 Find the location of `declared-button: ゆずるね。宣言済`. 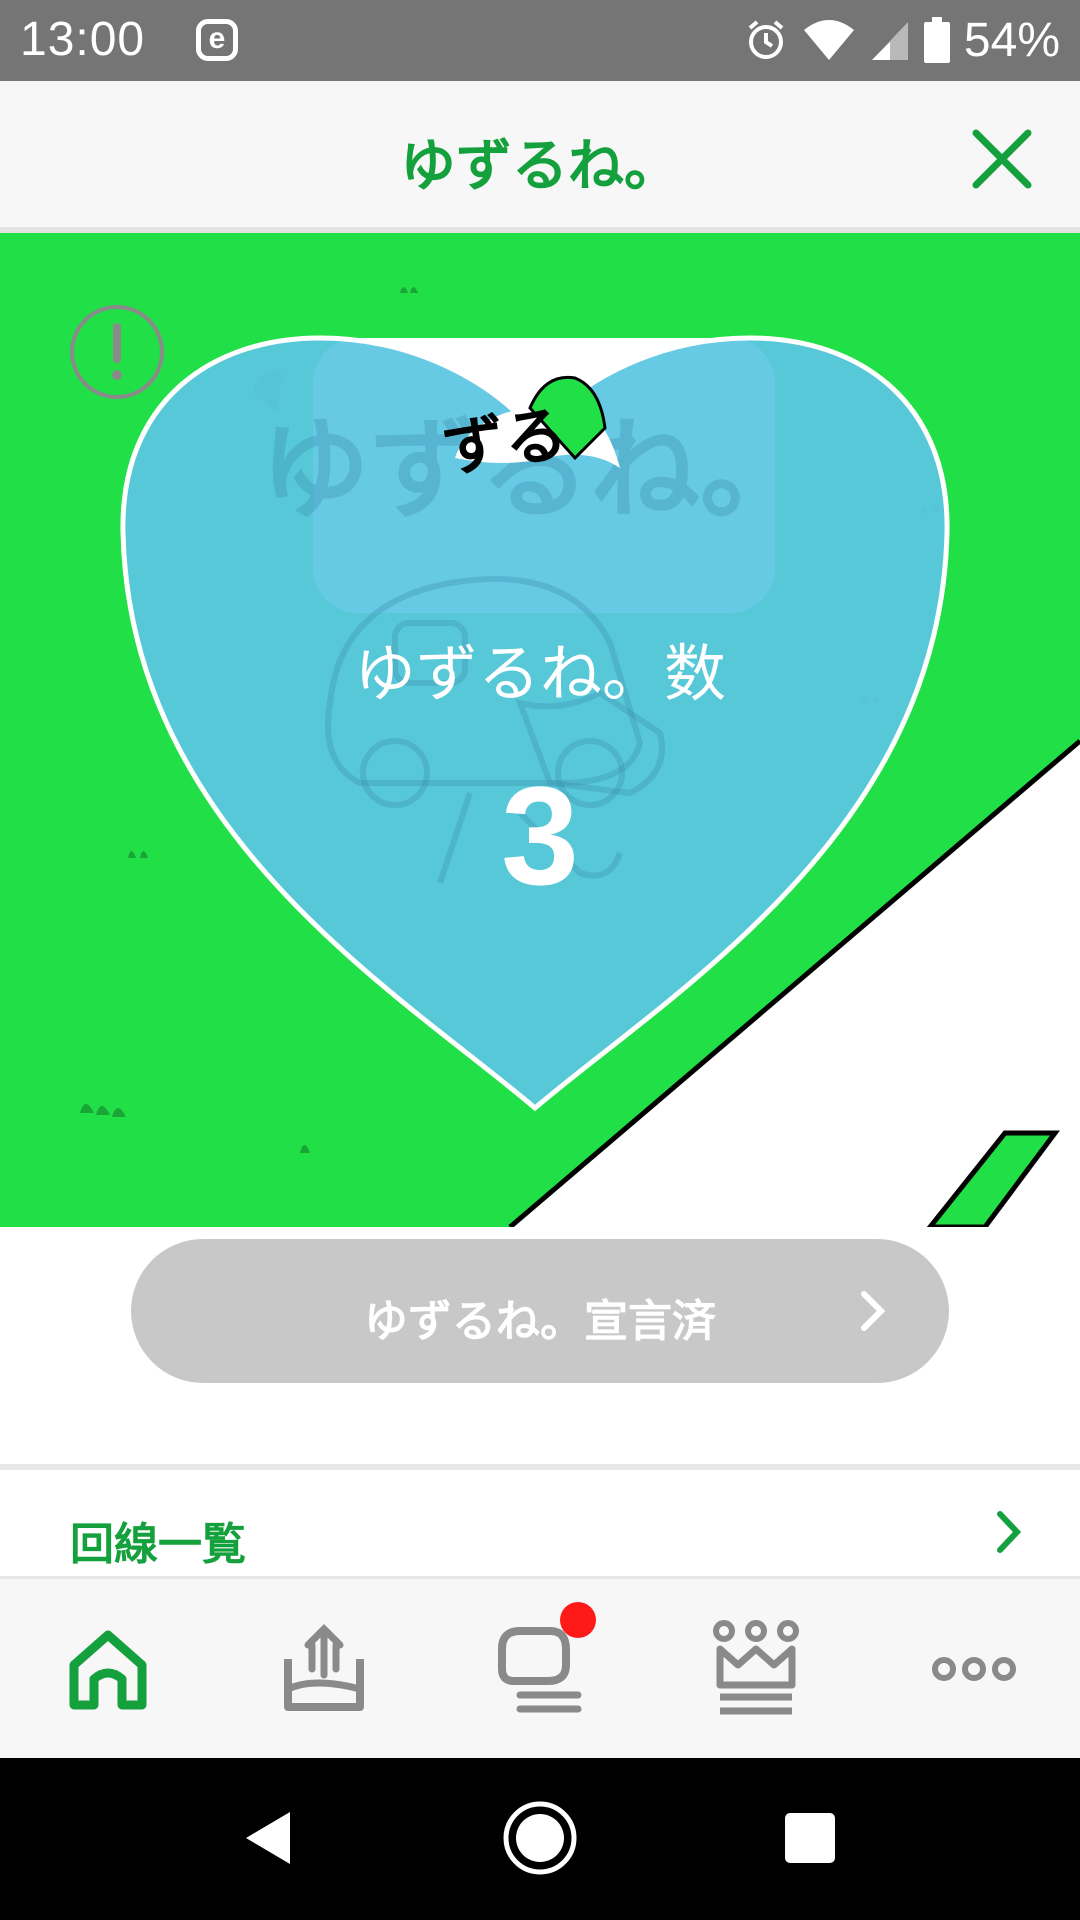

declared-button: ゆずるね。宣言済 is located at coordinates (540, 1311).